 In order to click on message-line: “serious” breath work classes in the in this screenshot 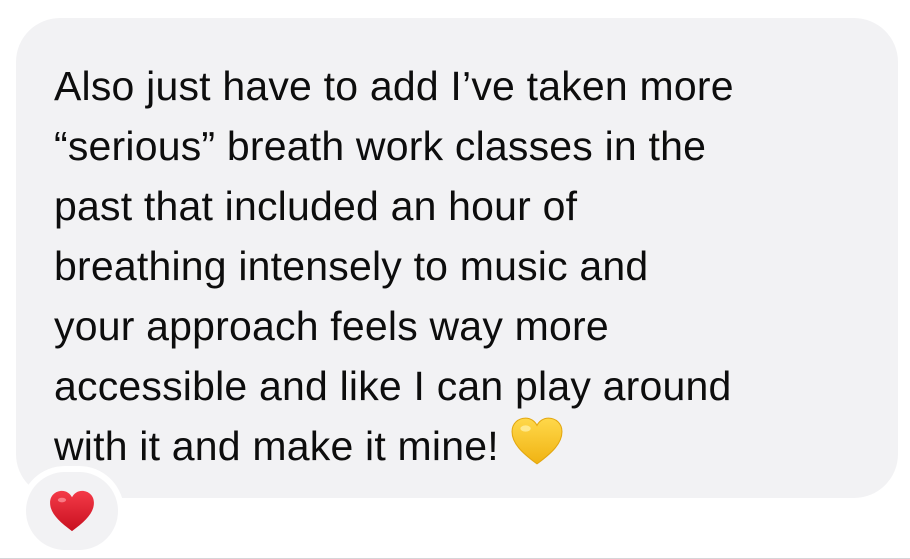, I will do `click(380, 146)`.